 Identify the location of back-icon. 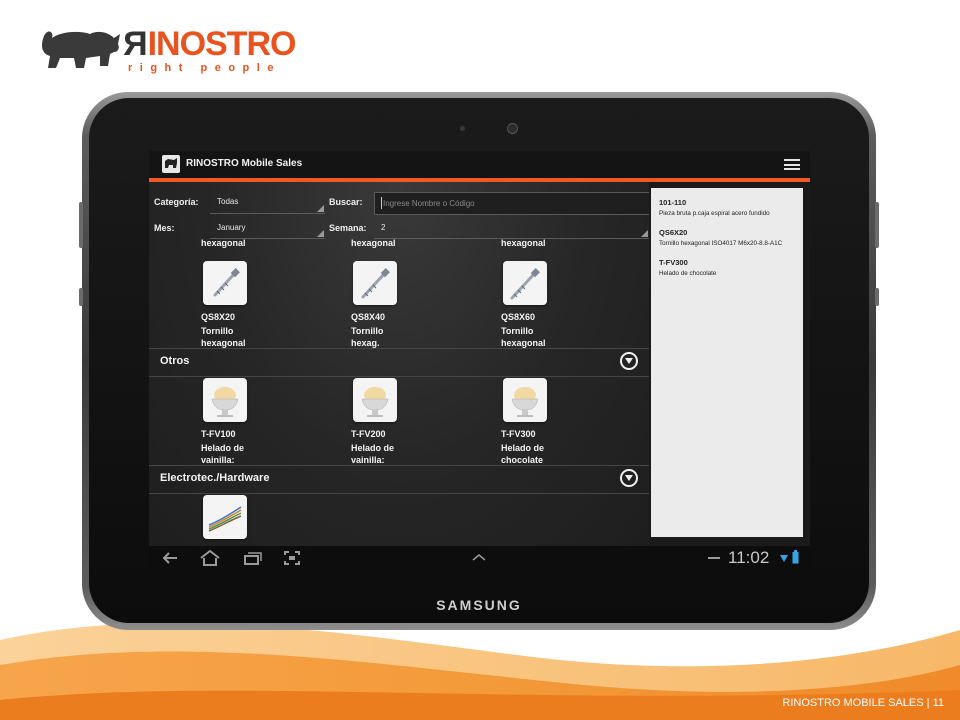
(170, 558).